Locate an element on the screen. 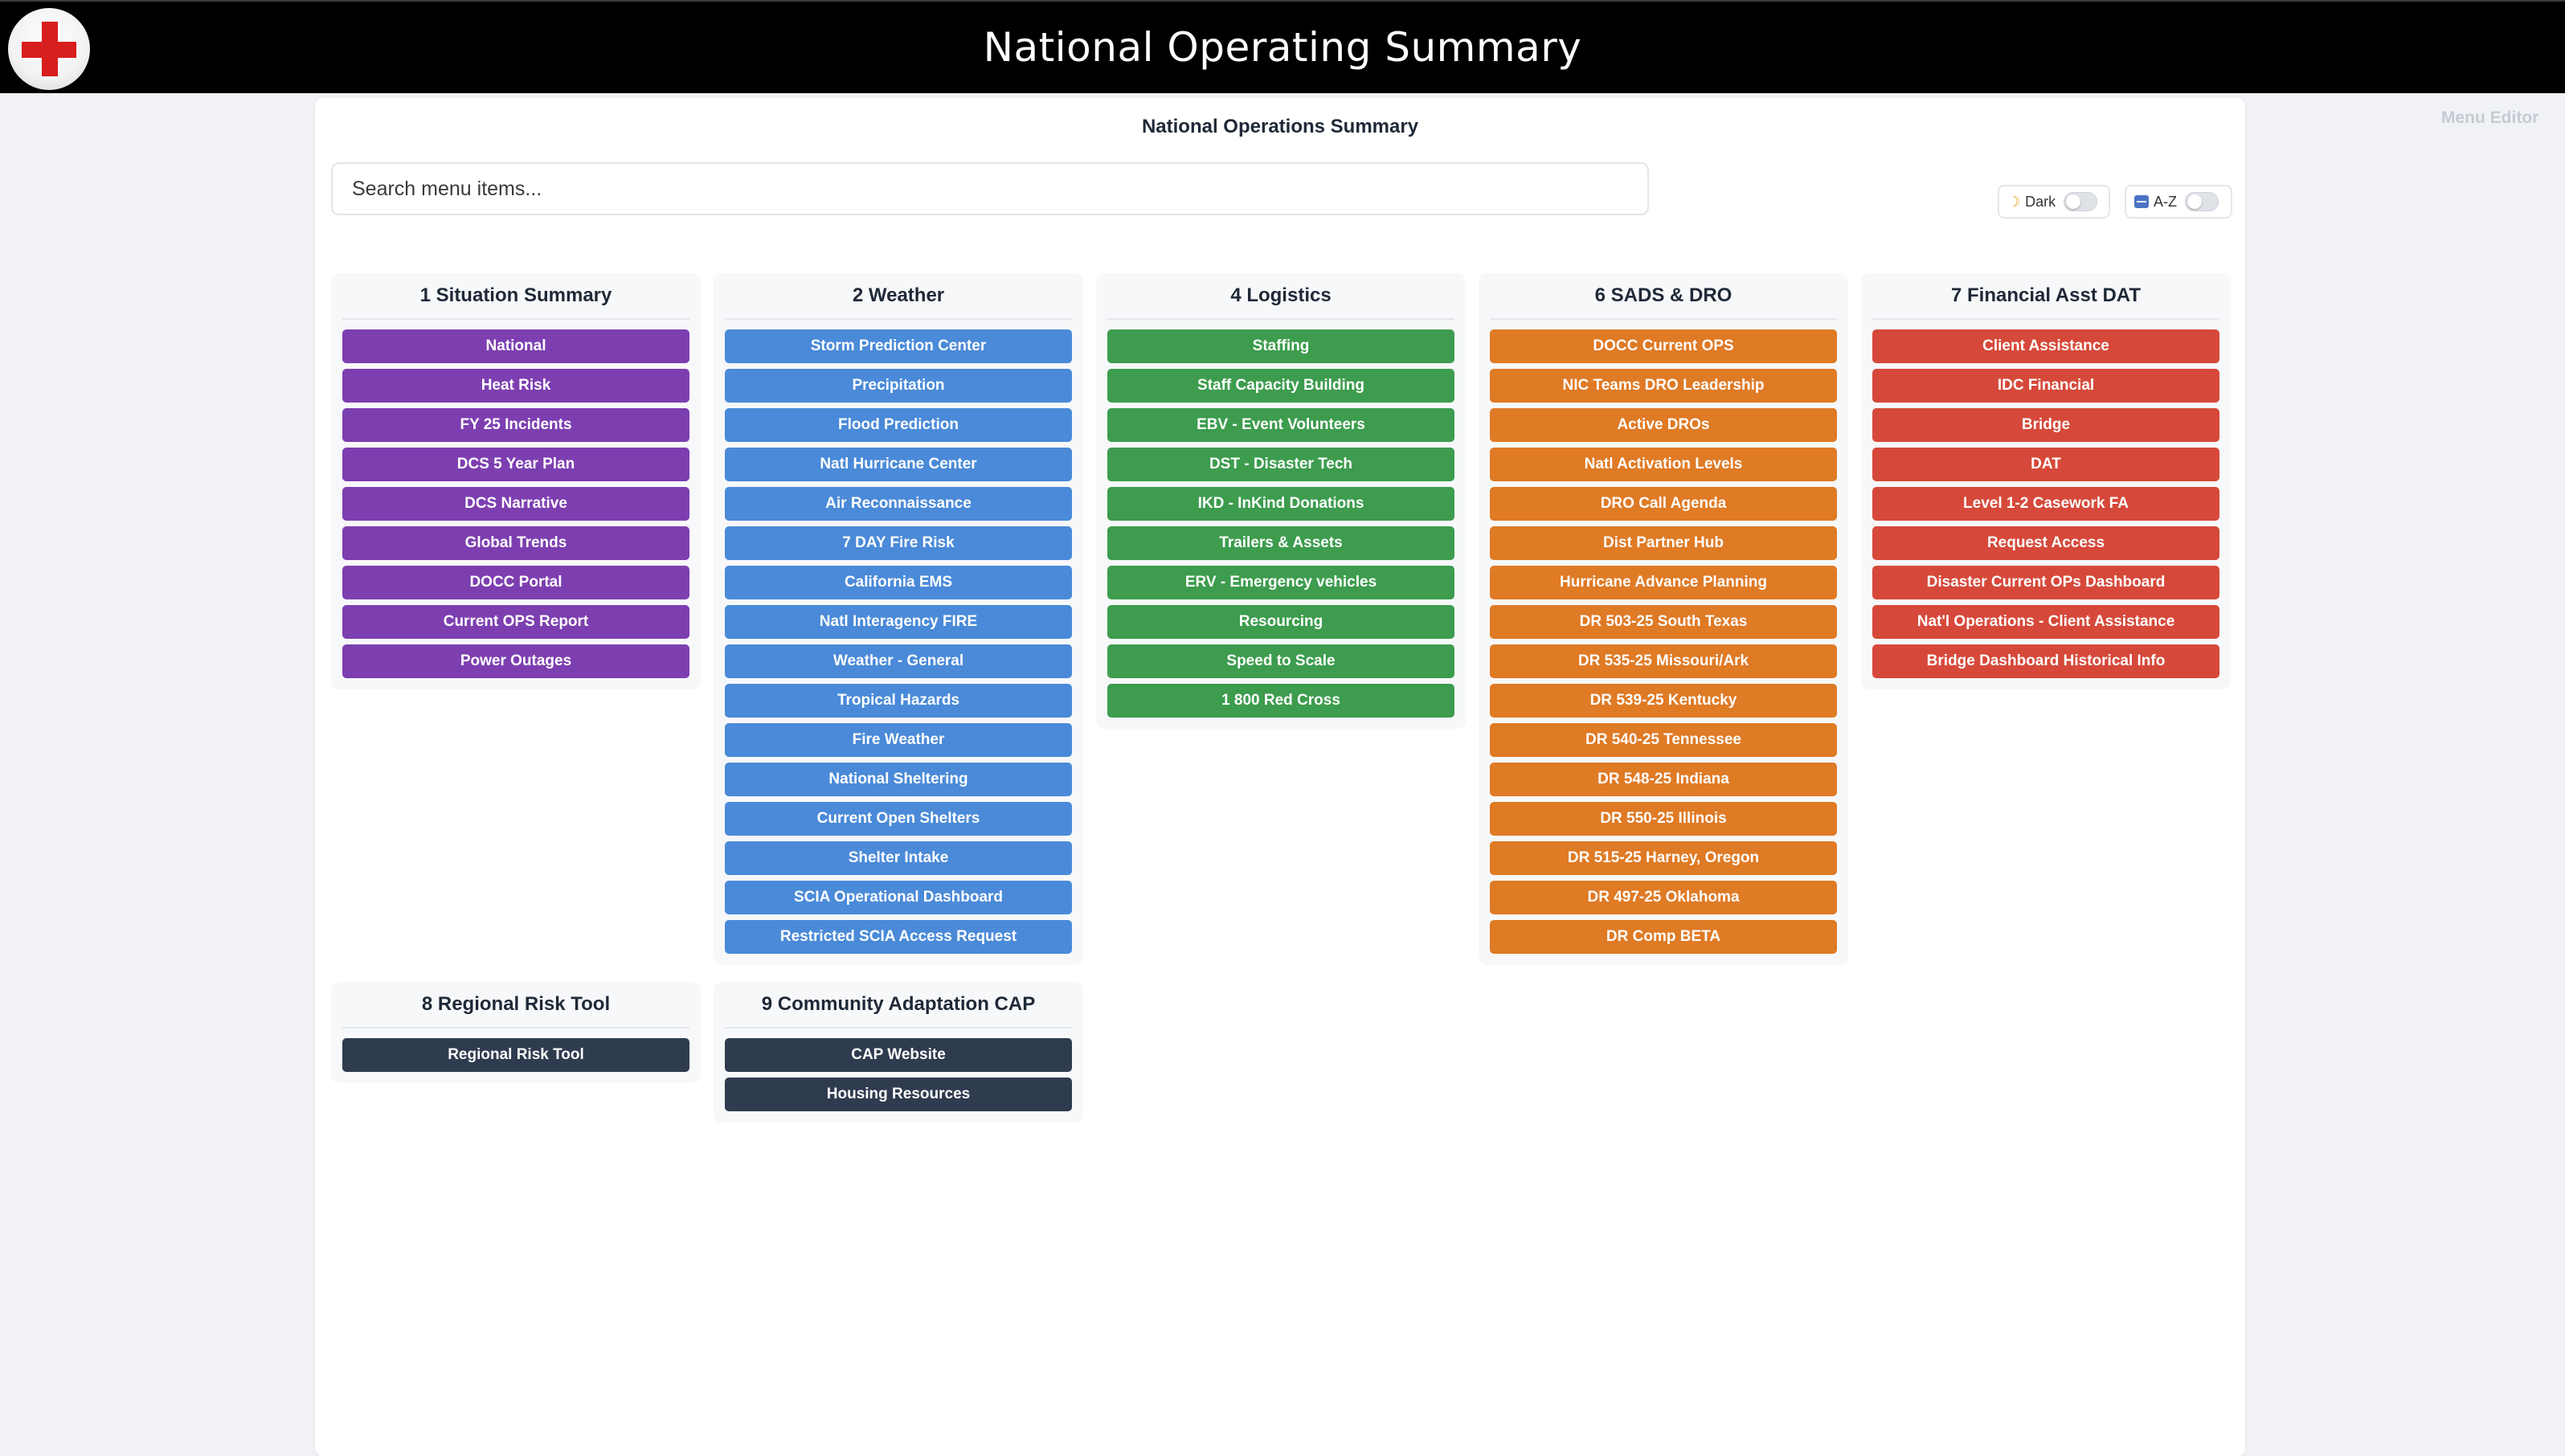  menu-item-tropical-hazards: Tropical Hazards is located at coordinates (899, 701).